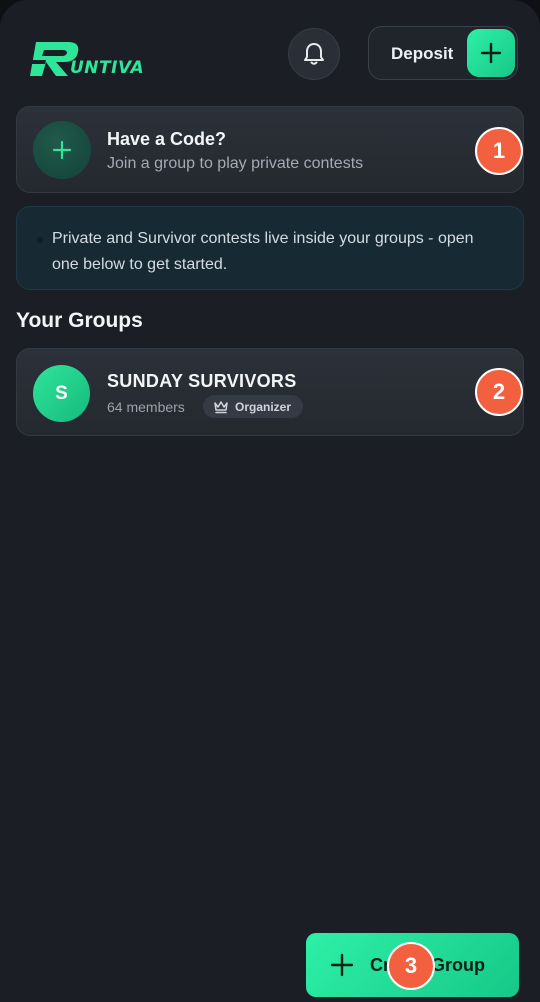 The height and width of the screenshot is (1002, 540). I want to click on organizer-badge: Organizer, so click(253, 406).